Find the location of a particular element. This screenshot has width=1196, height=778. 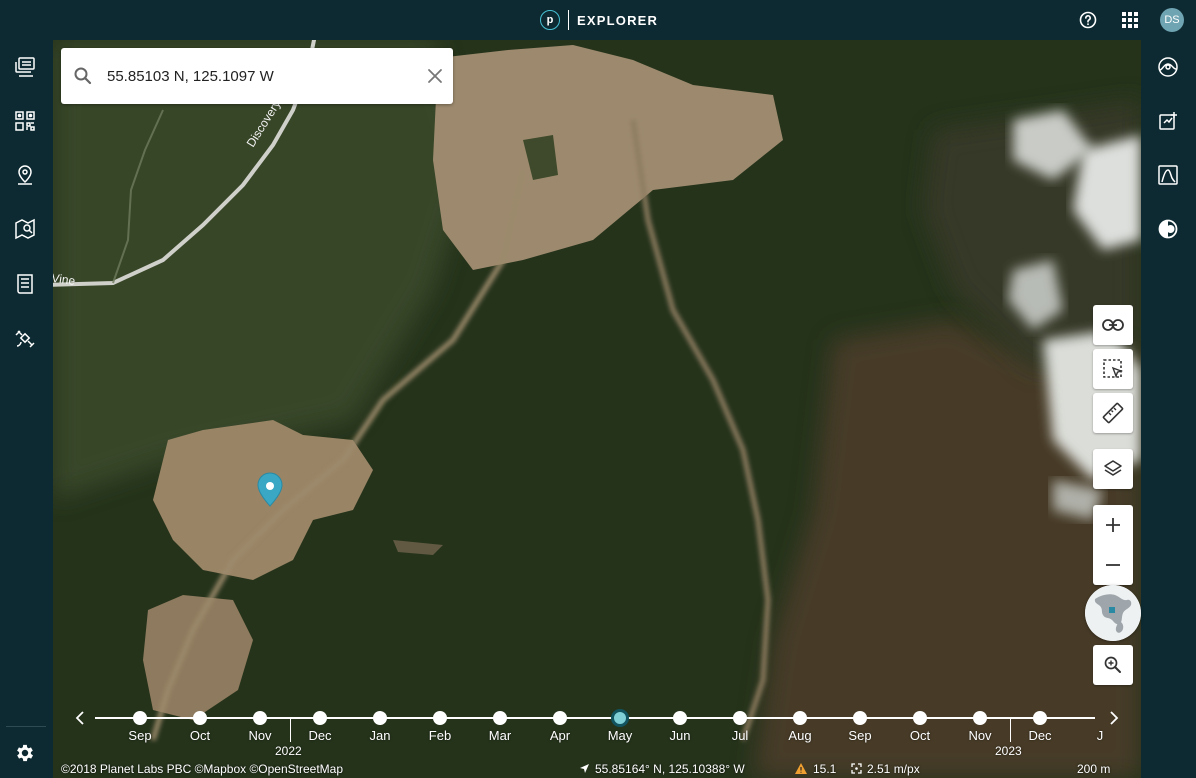

measure-button is located at coordinates (1113, 413).